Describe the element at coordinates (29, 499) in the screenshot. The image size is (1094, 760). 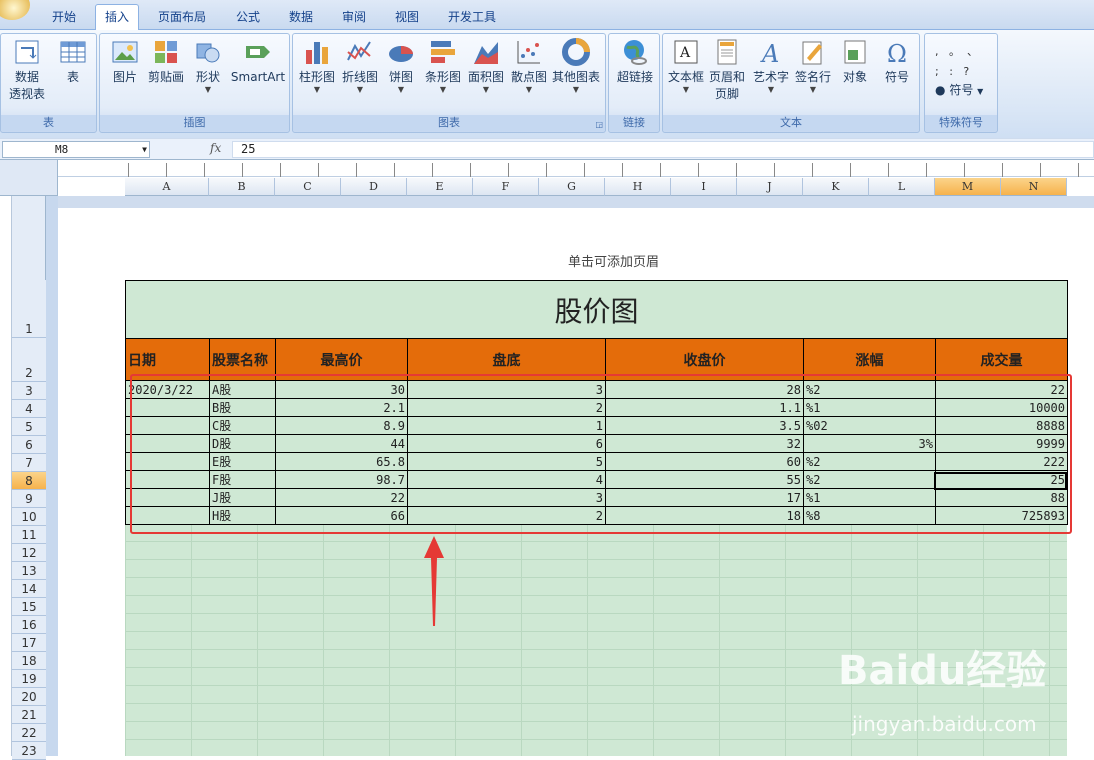
I see `row-header-9: 9` at that location.